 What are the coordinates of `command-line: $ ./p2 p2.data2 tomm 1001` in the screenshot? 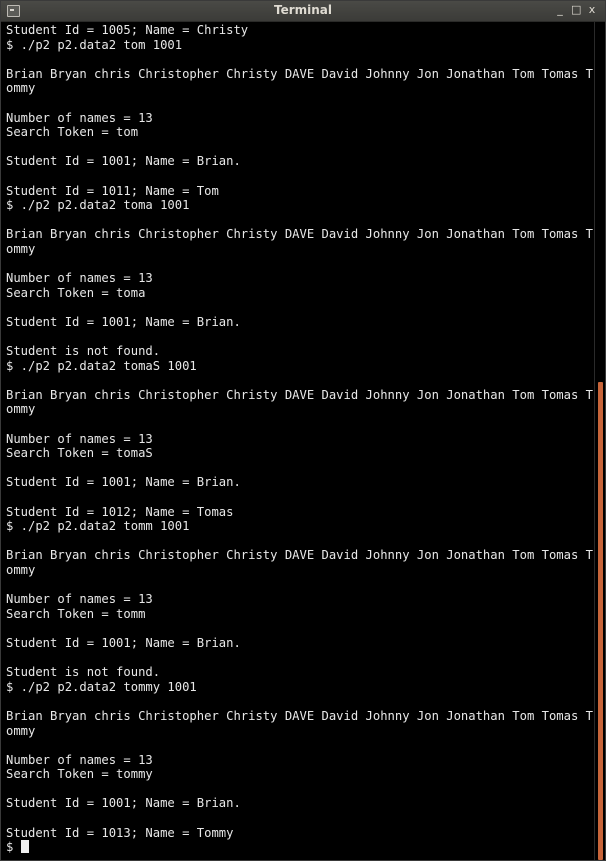 It's located at (98, 526).